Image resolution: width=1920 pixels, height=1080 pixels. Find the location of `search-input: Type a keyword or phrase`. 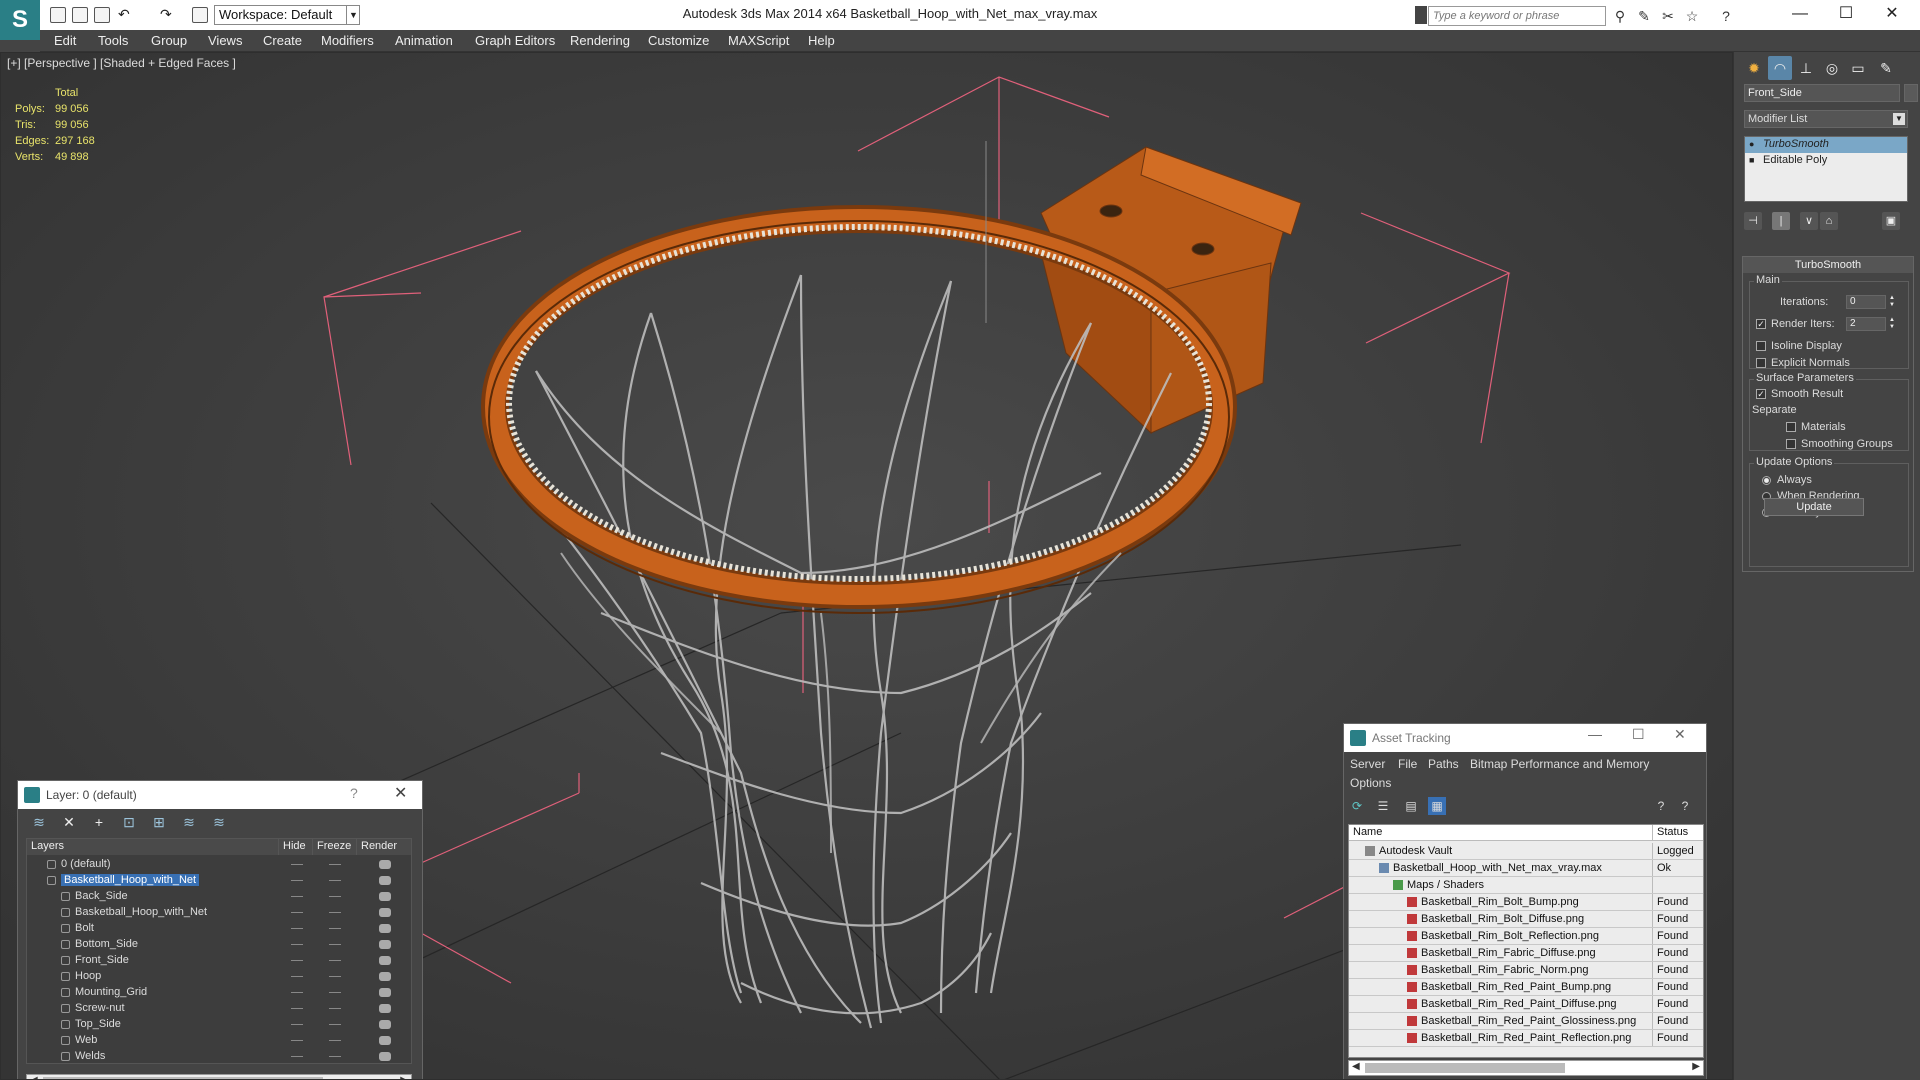

search-input: Type a keyword or phrase is located at coordinates (1517, 16).